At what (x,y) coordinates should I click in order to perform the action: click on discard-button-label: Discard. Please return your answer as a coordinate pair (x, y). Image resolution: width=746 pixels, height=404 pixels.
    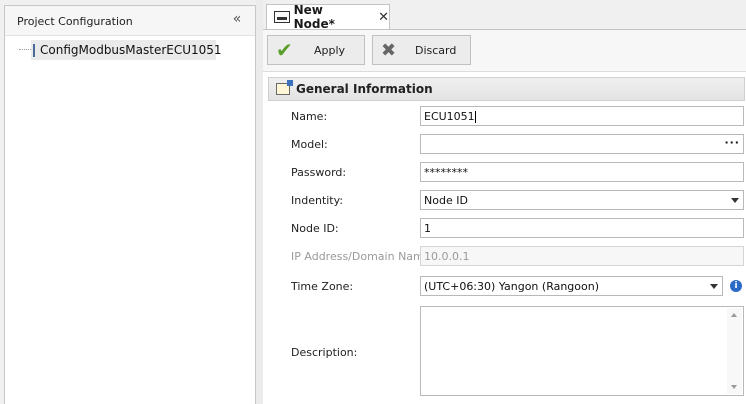
    Looking at the image, I should click on (436, 50).